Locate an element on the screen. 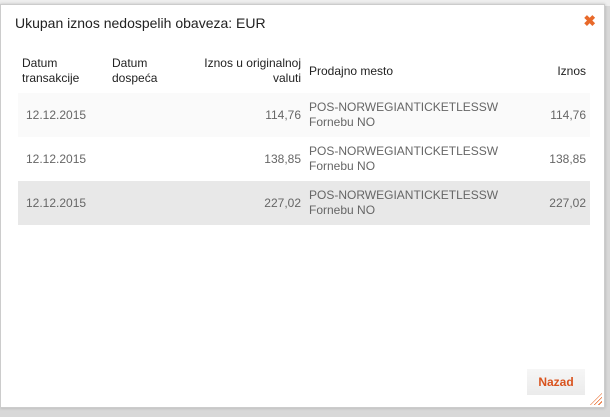  amount: 114,76 is located at coordinates (568, 114).